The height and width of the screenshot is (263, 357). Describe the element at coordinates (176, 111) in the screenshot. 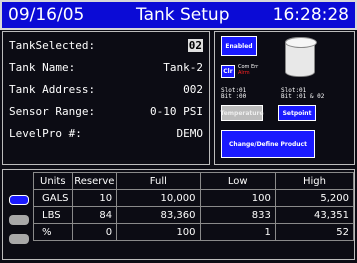

I see `sensor-range-value: 0-10 PSI` at that location.